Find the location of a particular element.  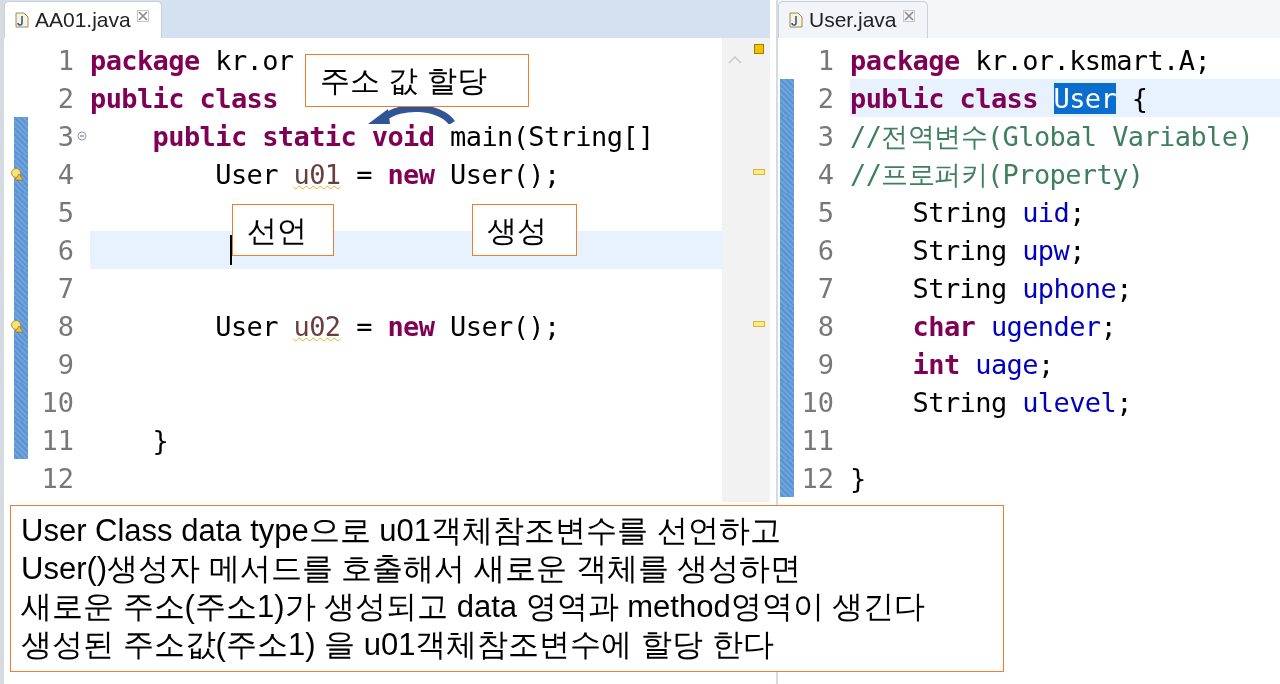

code-line: package kr.or is located at coordinates (192, 60).